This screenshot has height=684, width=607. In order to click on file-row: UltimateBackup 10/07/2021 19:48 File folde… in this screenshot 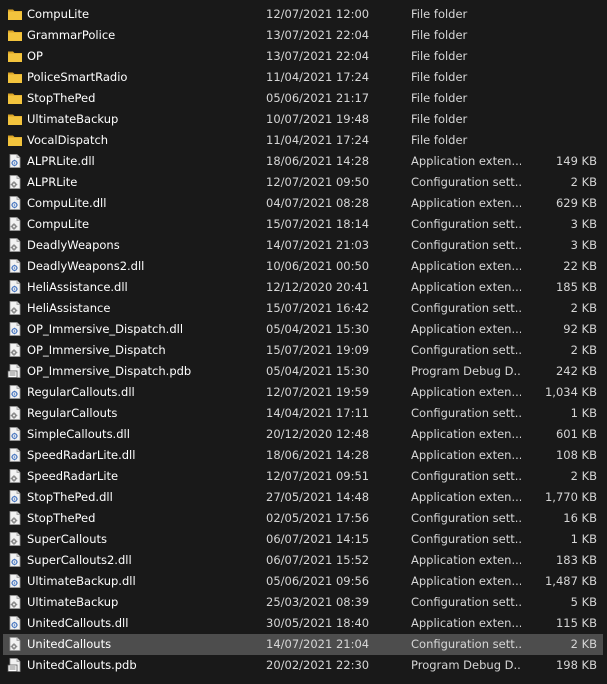, I will do `click(303, 119)`.